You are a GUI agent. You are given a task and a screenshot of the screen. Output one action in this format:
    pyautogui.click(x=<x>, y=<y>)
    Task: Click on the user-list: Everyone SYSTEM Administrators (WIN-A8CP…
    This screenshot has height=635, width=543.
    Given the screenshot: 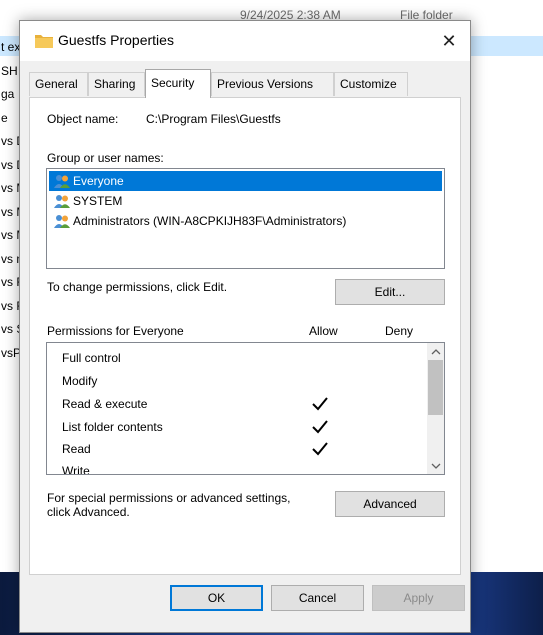 What is the action you would take?
    pyautogui.click(x=245, y=218)
    